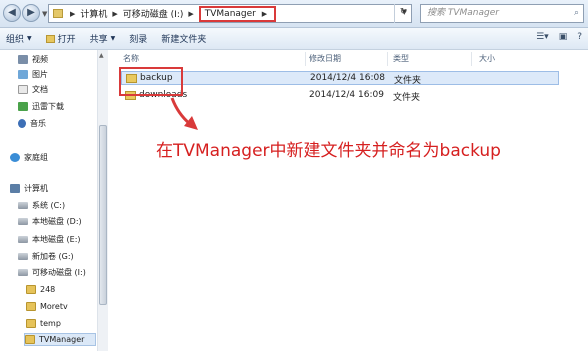 The width and height of the screenshot is (588, 351). Describe the element at coordinates (93, 13) in the screenshot. I see `crumb-computer: 计算机` at that location.